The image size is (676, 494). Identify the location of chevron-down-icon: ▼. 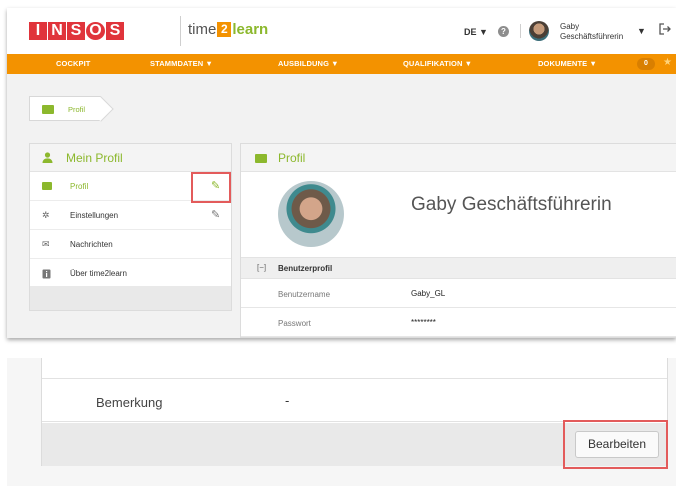
(641, 31).